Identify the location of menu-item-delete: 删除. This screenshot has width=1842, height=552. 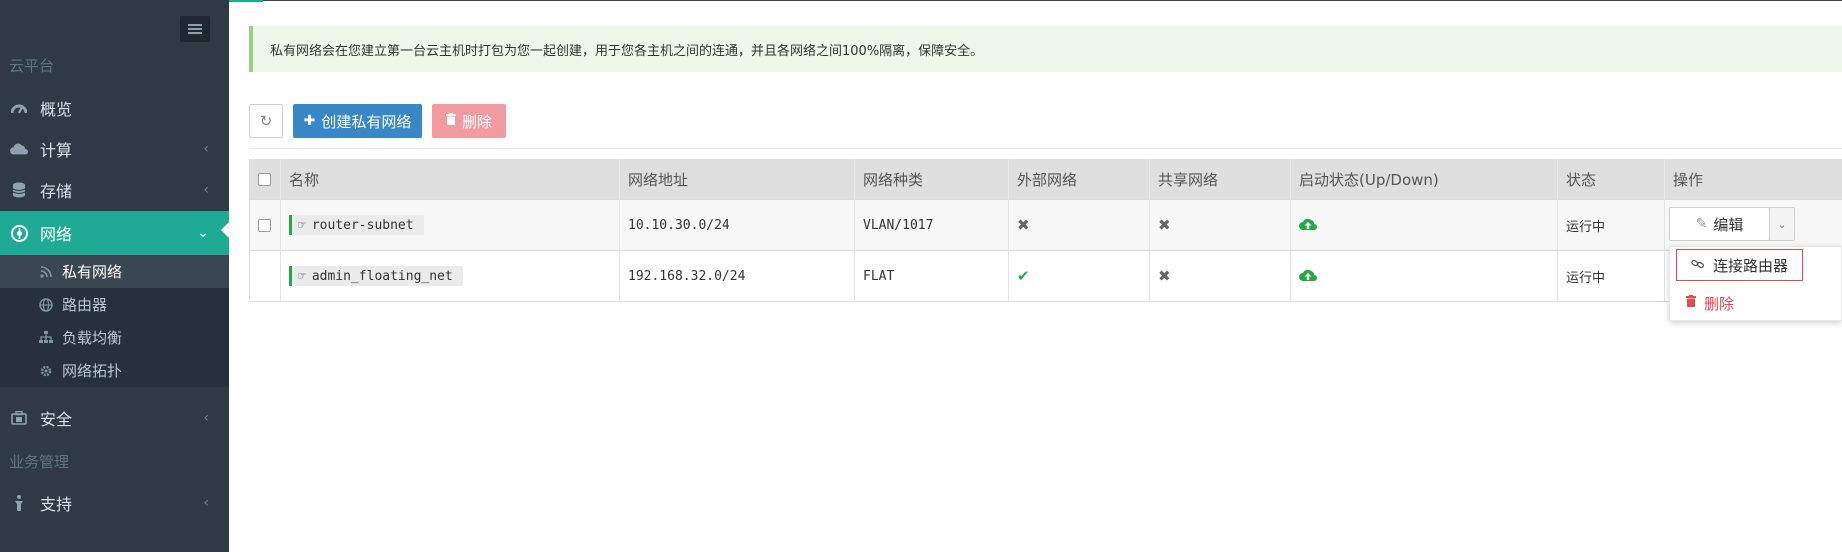
(1705, 303).